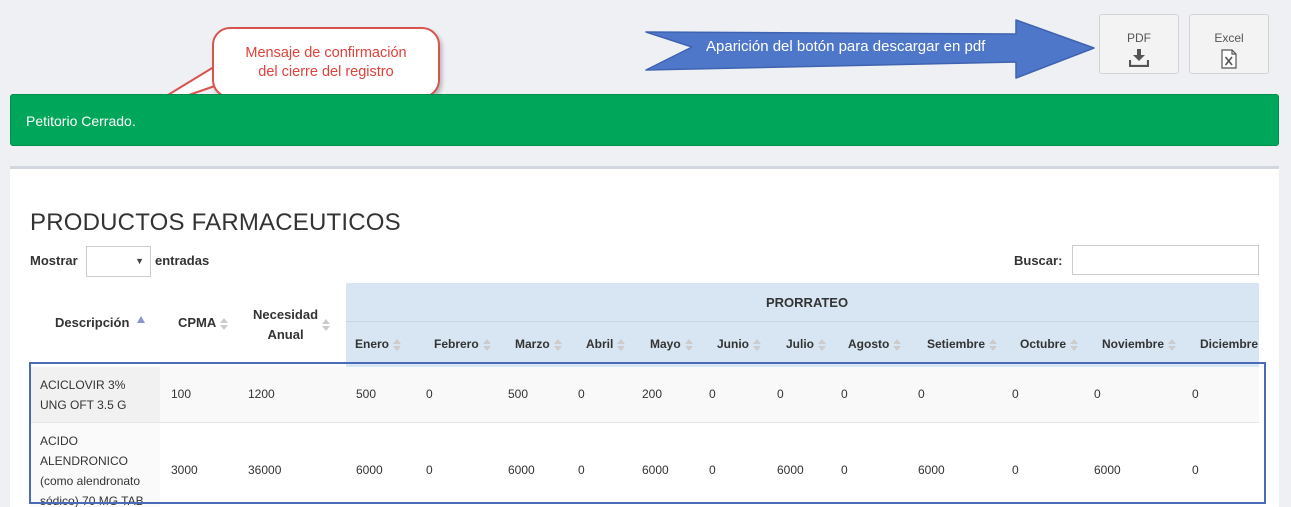  I want to click on column-month-octubre: Octubre, so click(1049, 344).